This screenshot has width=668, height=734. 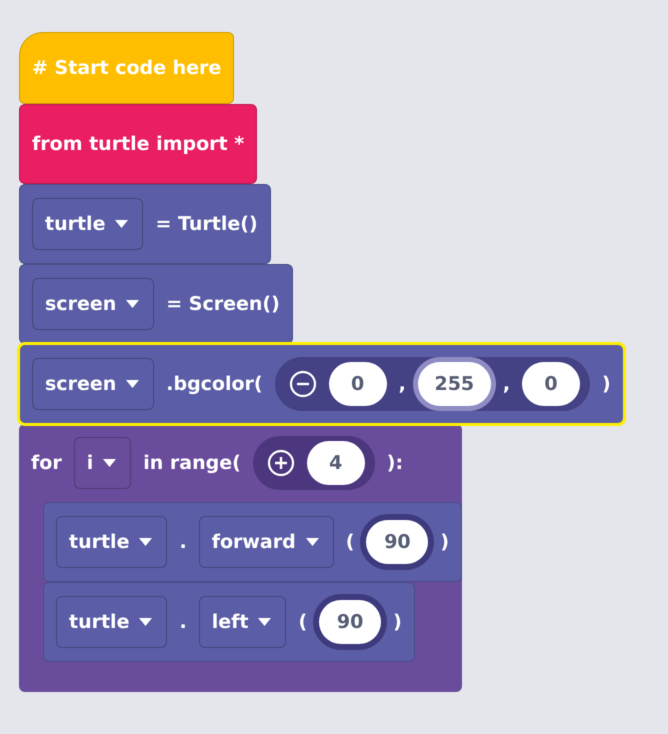 What do you see at coordinates (192, 463) in the screenshot?
I see `code-text: in range(` at bounding box center [192, 463].